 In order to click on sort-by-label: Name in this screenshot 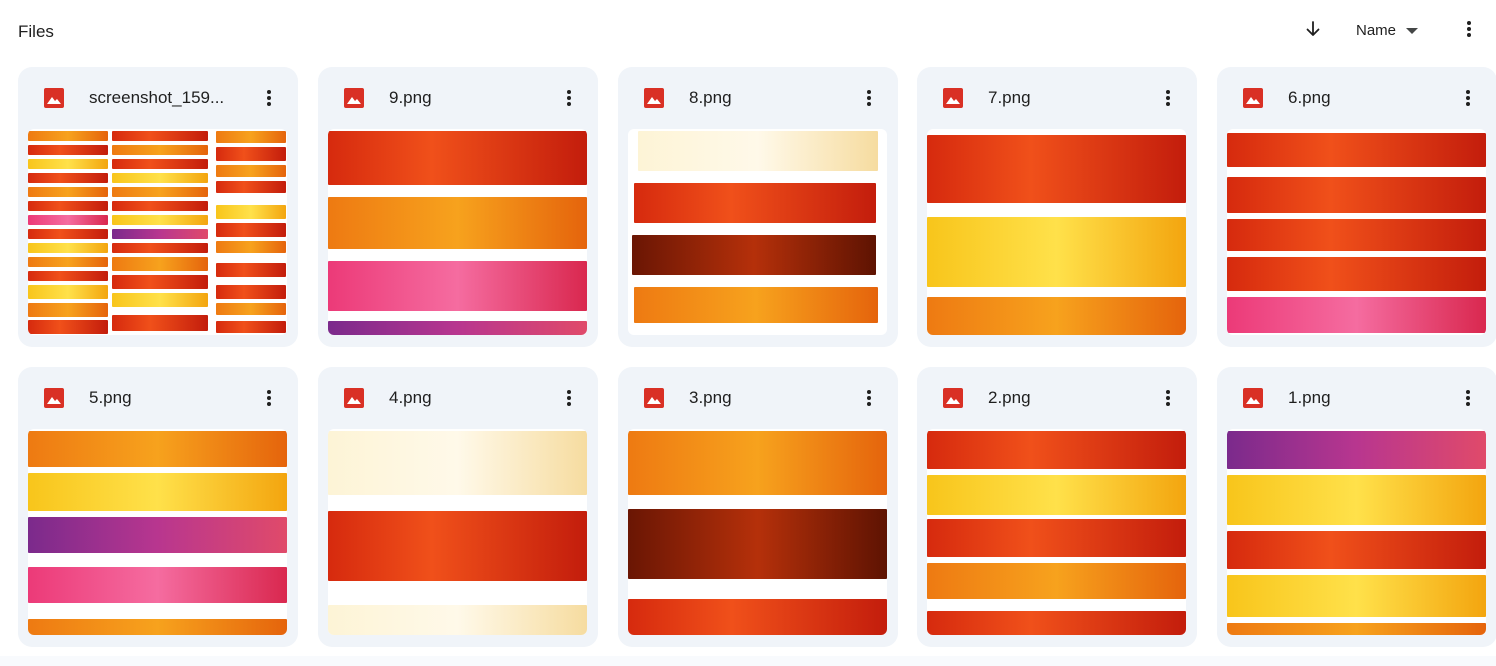, I will do `click(1376, 30)`.